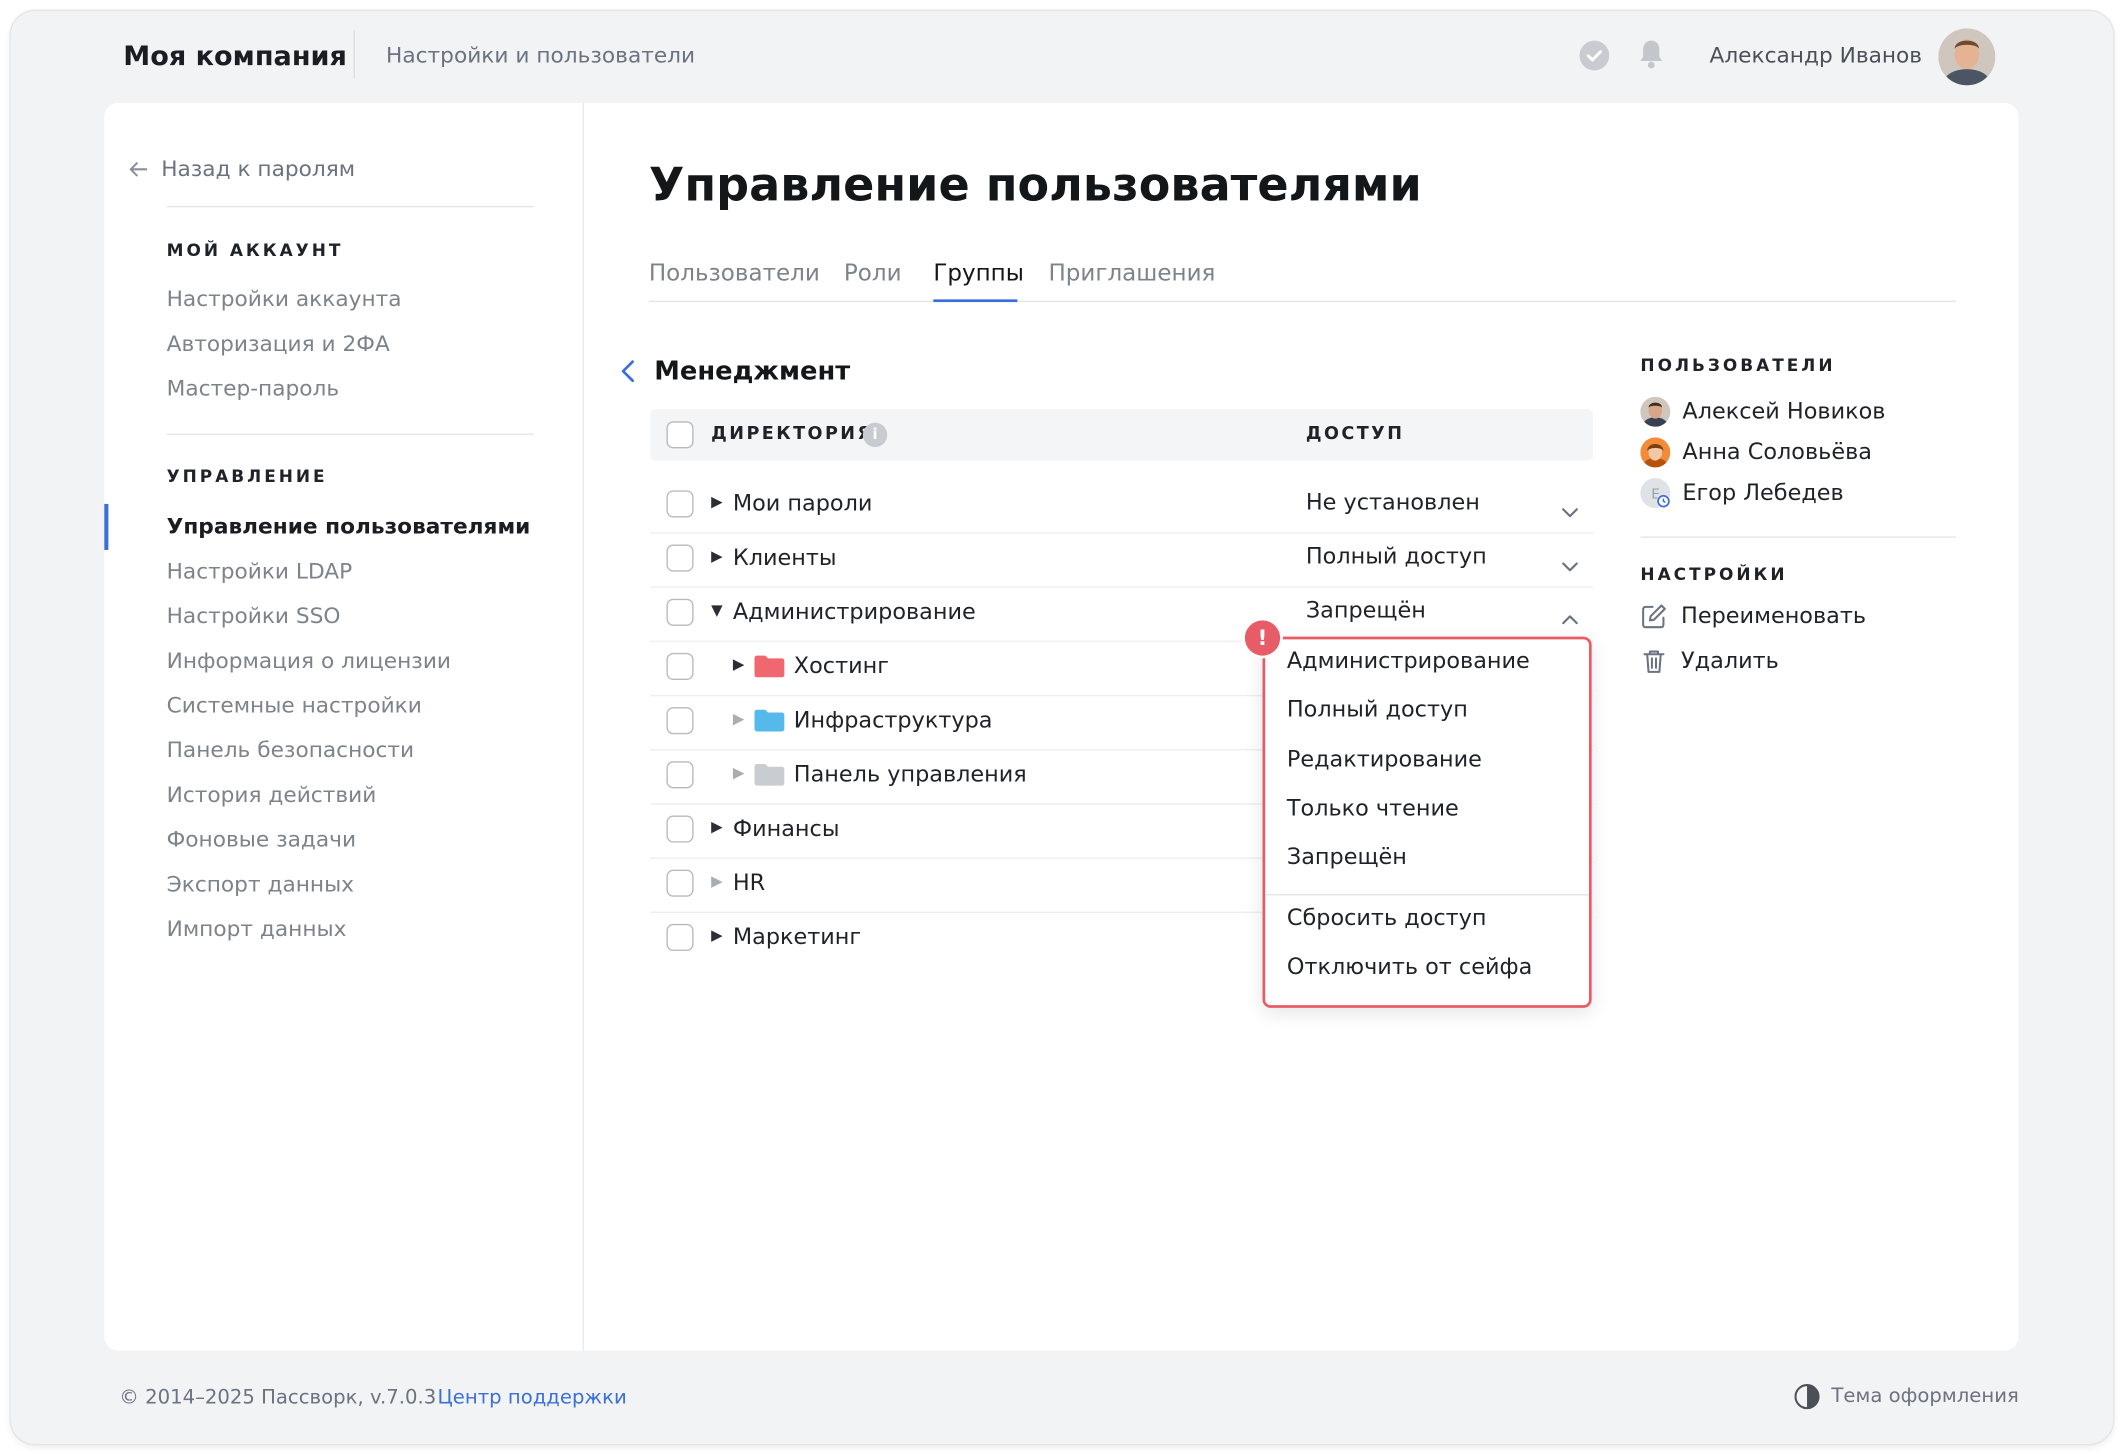 The width and height of the screenshot is (2124, 1456). I want to click on sidebar-divider, so click(583, 726).